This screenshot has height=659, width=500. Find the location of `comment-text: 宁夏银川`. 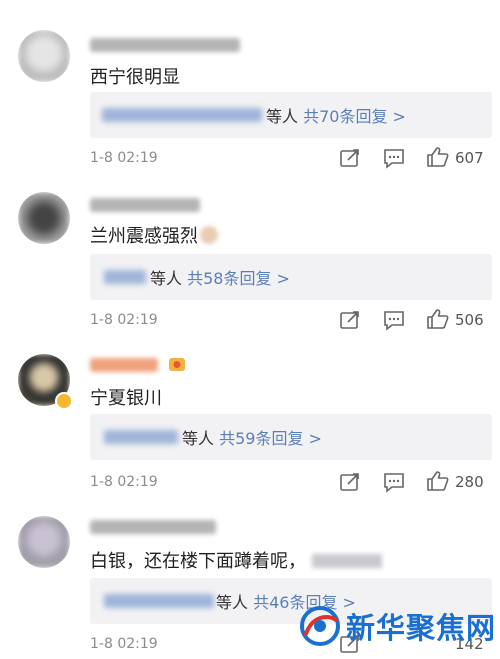

comment-text: 宁夏银川 is located at coordinates (126, 398).